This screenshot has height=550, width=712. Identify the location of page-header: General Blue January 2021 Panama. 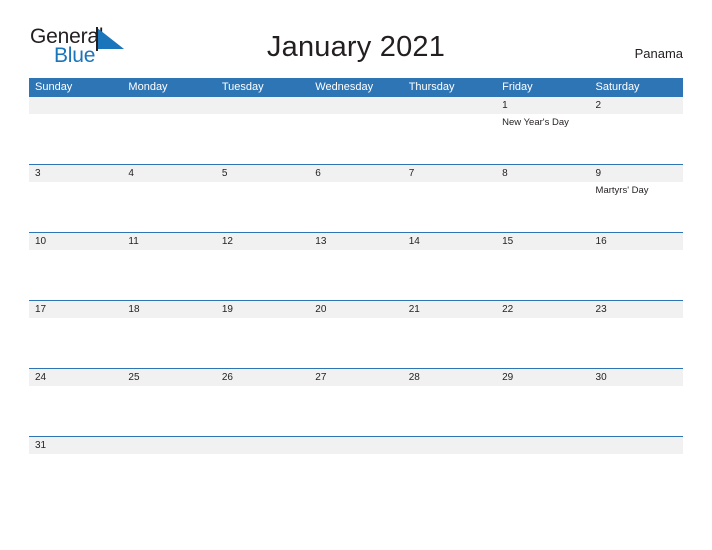
(356, 33).